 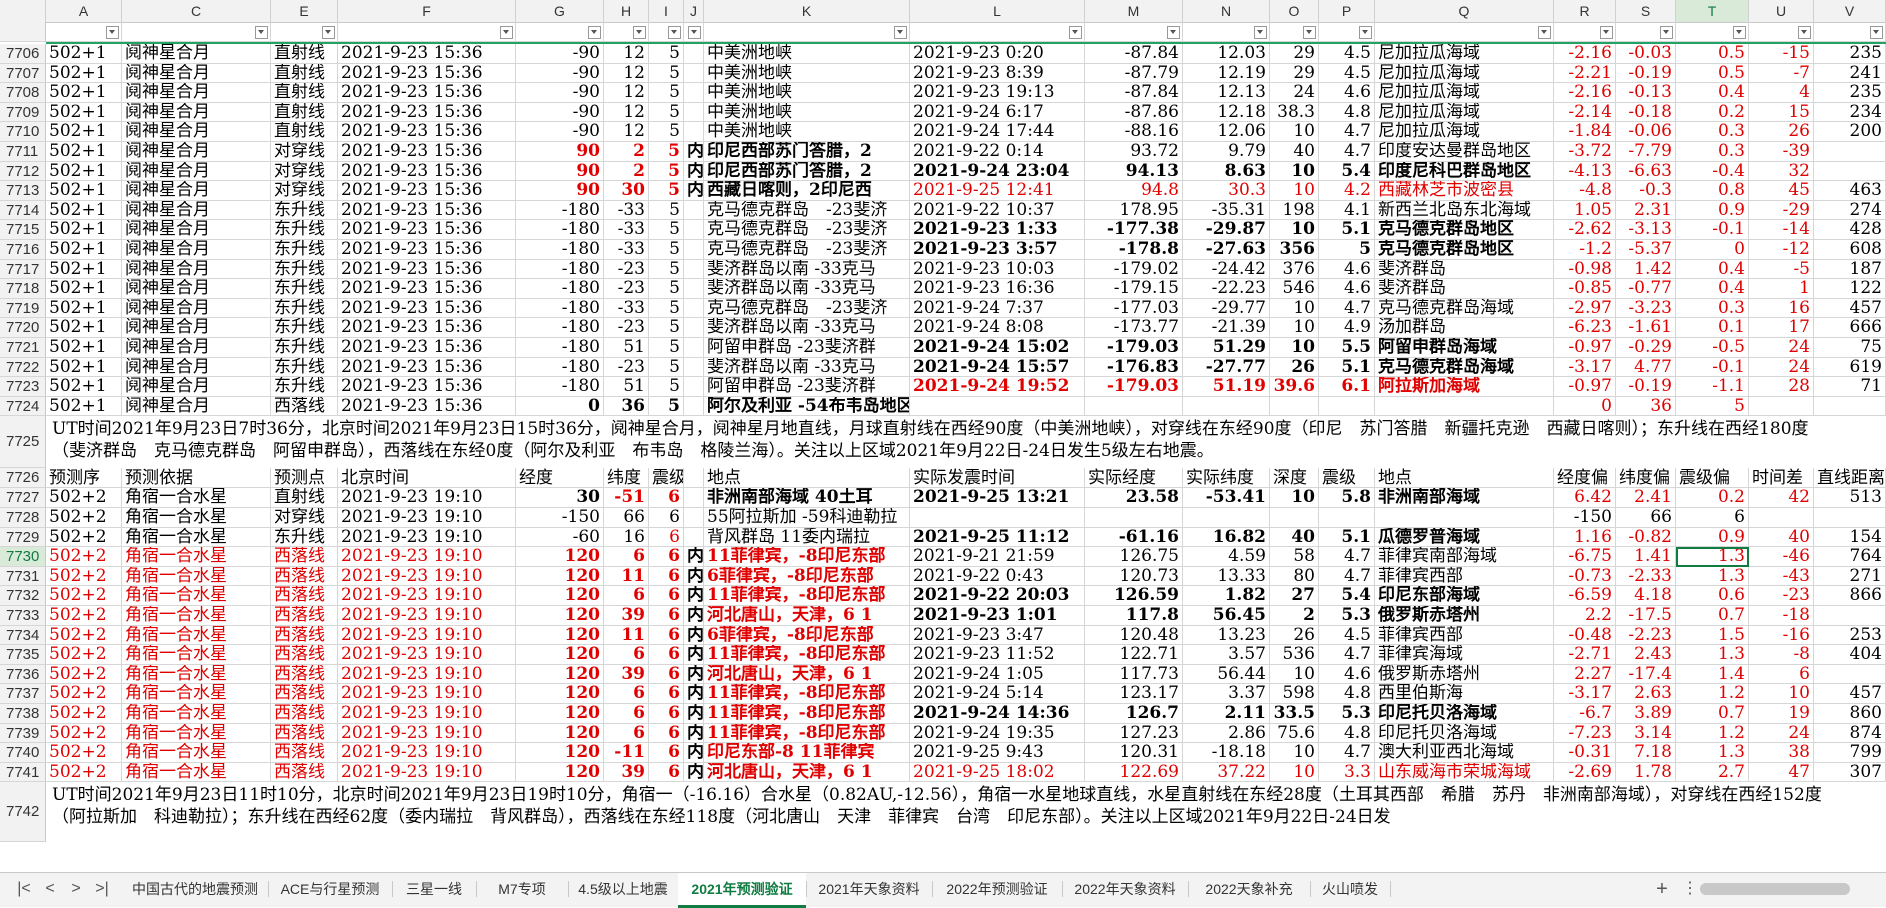 I want to click on cell-k: 克马德克群岛 -23斐济, so click(x=807, y=308).